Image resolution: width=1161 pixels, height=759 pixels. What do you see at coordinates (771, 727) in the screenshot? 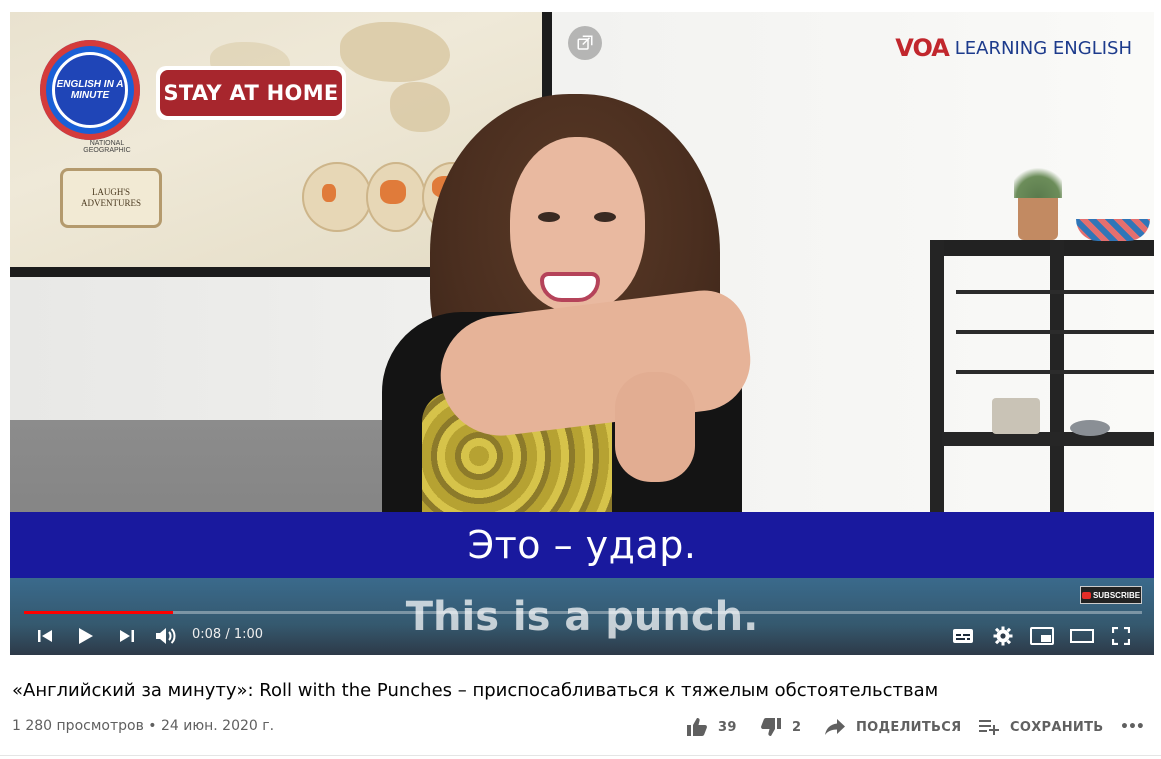
I see `thumbs-down-icon` at bounding box center [771, 727].